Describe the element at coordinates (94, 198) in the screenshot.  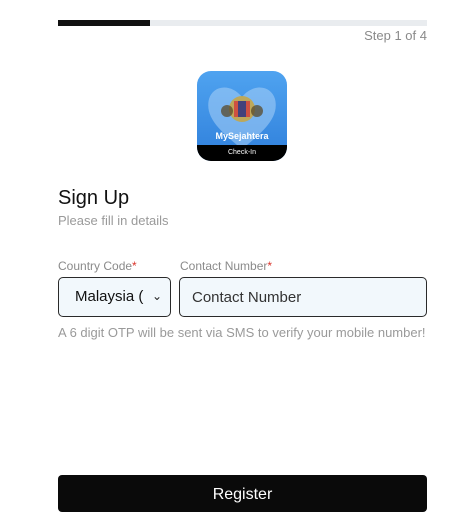
I see `page-title: Sign Up` at that location.